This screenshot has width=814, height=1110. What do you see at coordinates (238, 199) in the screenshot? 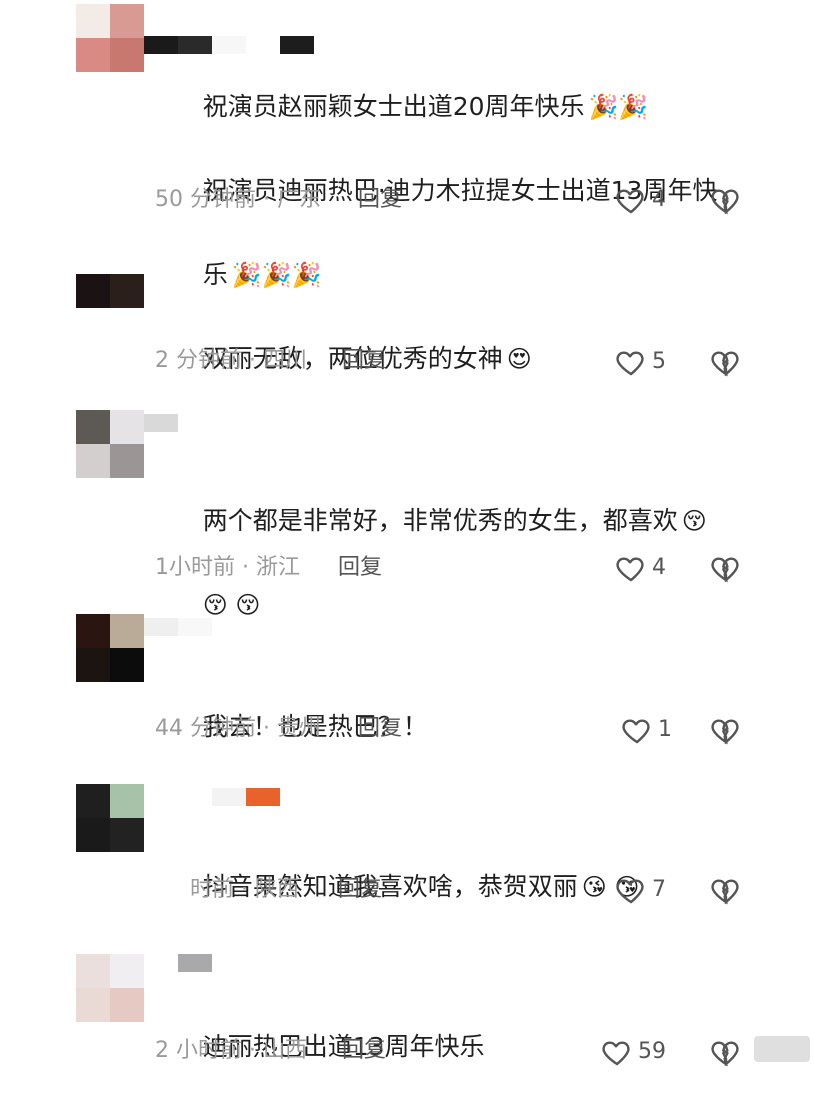
I see `comment-meta: 50 分钟前 · 广东` at bounding box center [238, 199].